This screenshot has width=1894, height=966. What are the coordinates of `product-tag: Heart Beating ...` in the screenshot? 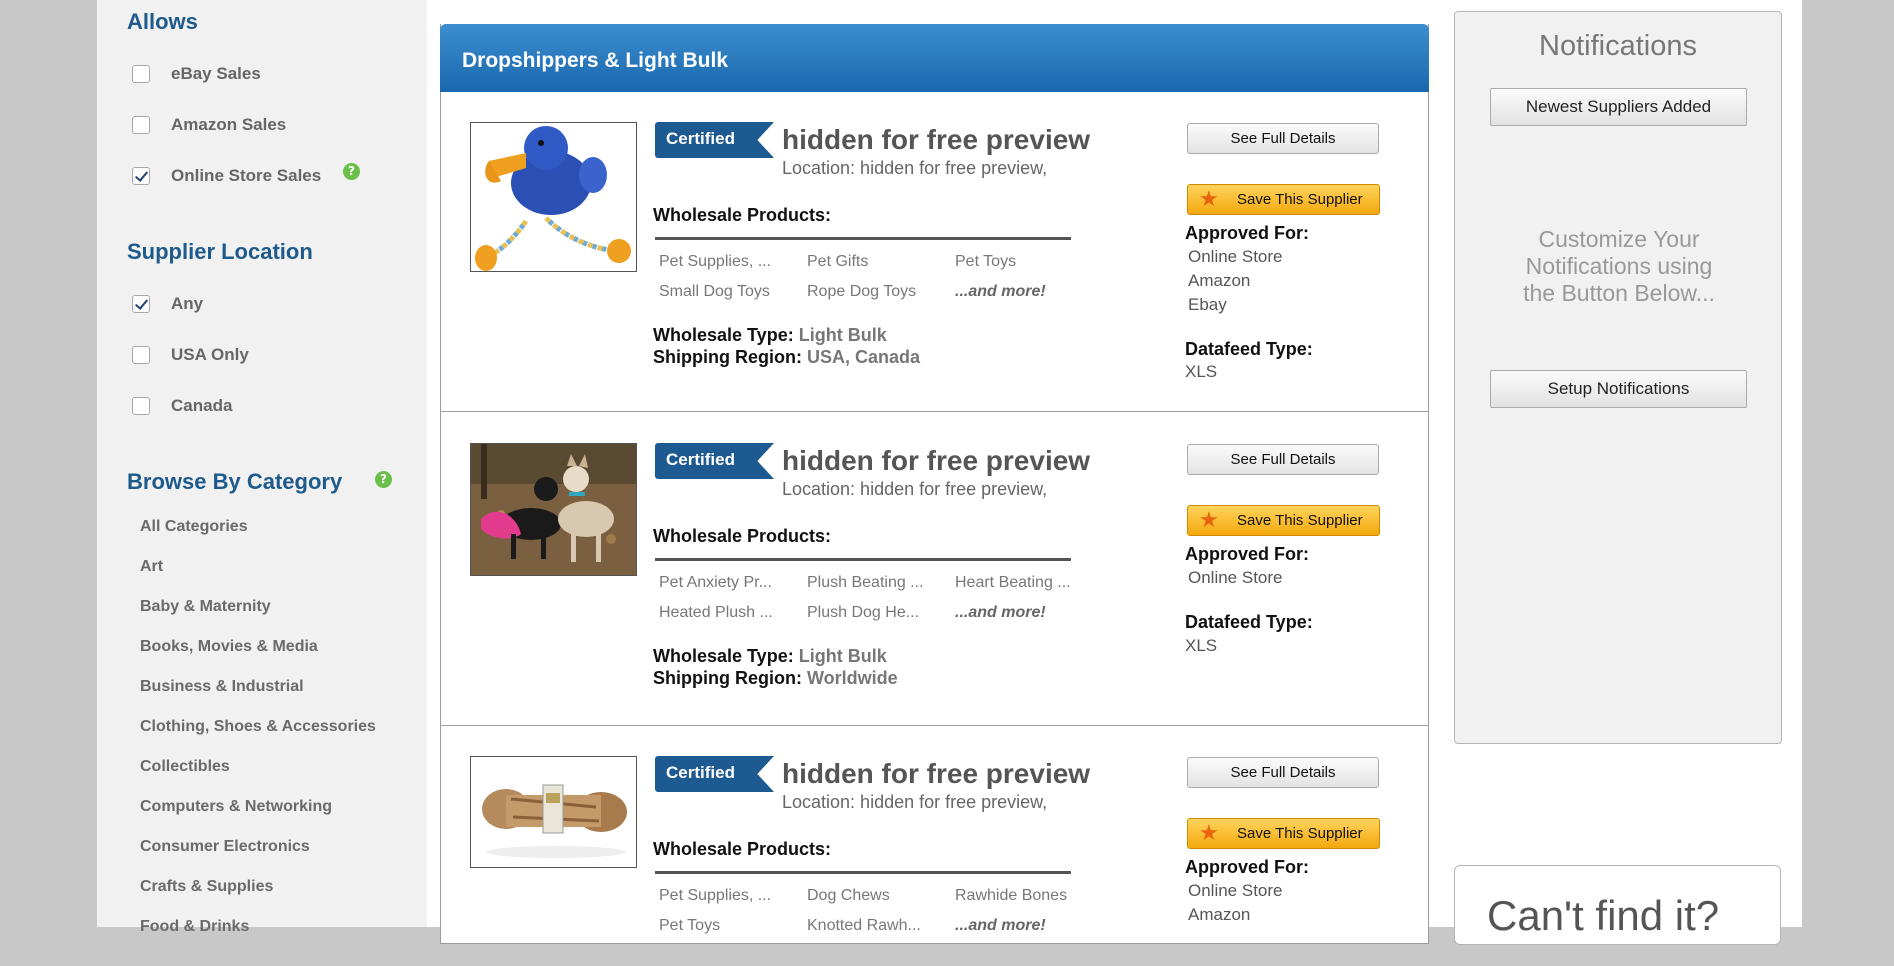 It's located at (1013, 582).